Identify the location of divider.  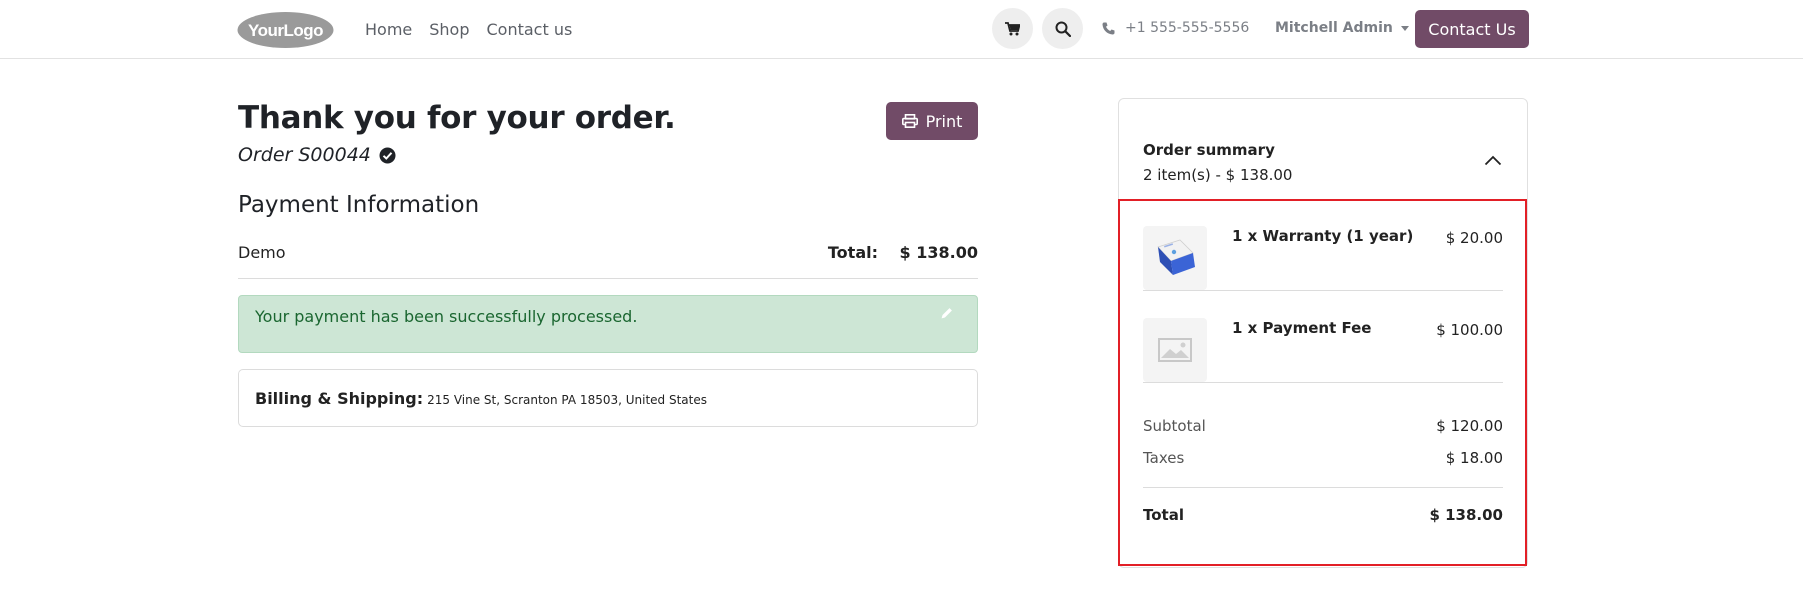
(1323, 487).